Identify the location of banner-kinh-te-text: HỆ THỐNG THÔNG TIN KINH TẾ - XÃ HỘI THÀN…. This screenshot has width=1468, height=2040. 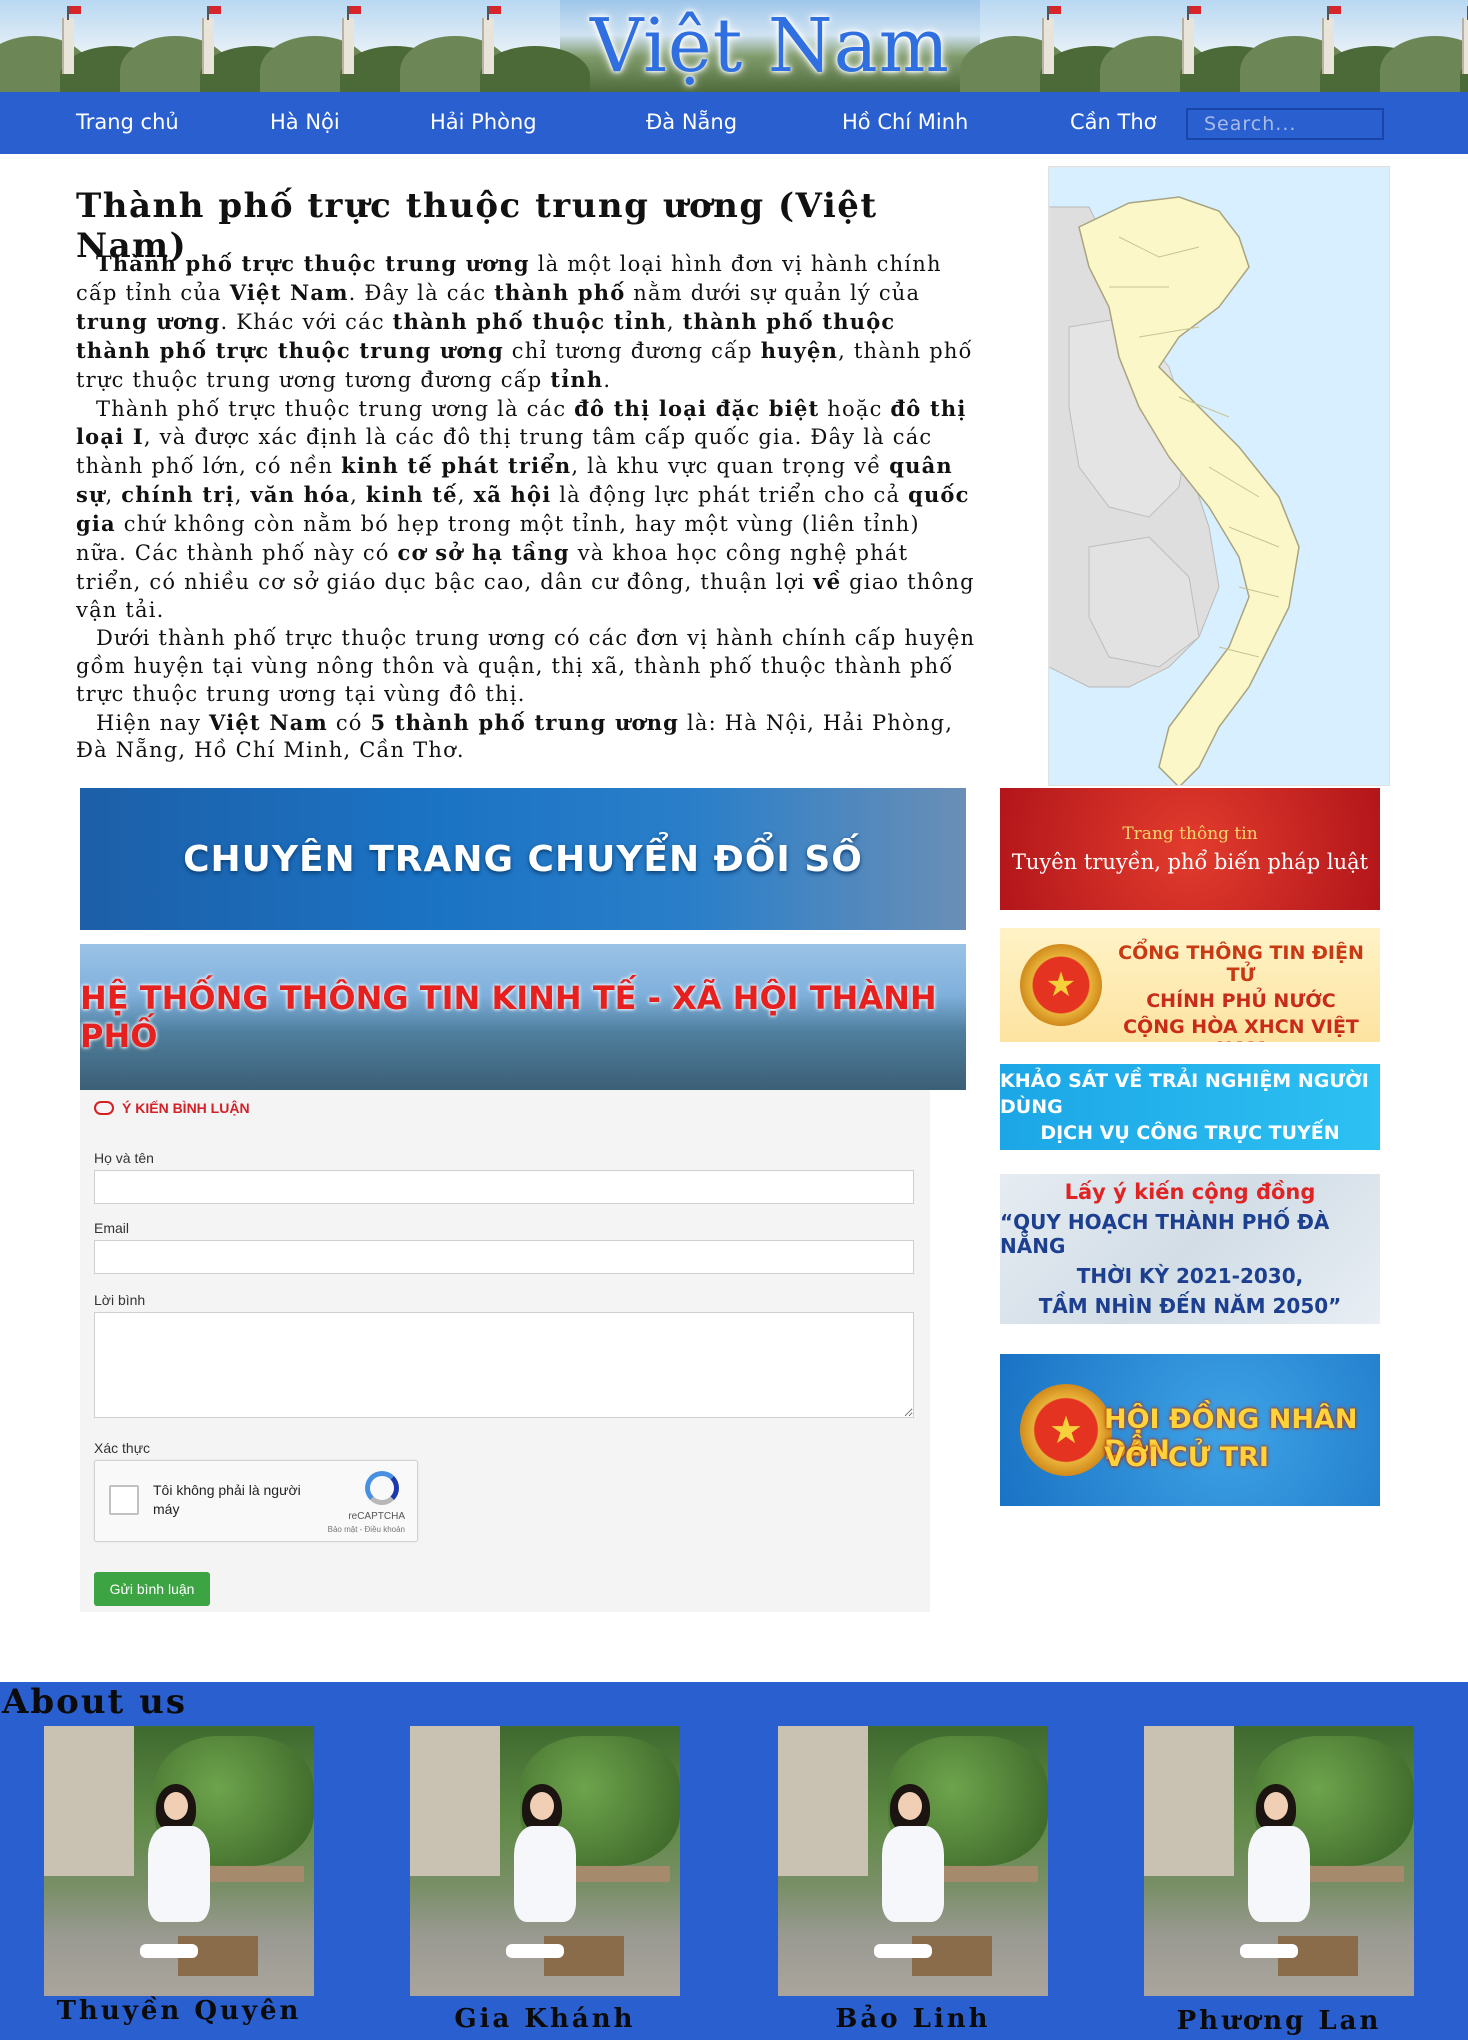
(508, 1017).